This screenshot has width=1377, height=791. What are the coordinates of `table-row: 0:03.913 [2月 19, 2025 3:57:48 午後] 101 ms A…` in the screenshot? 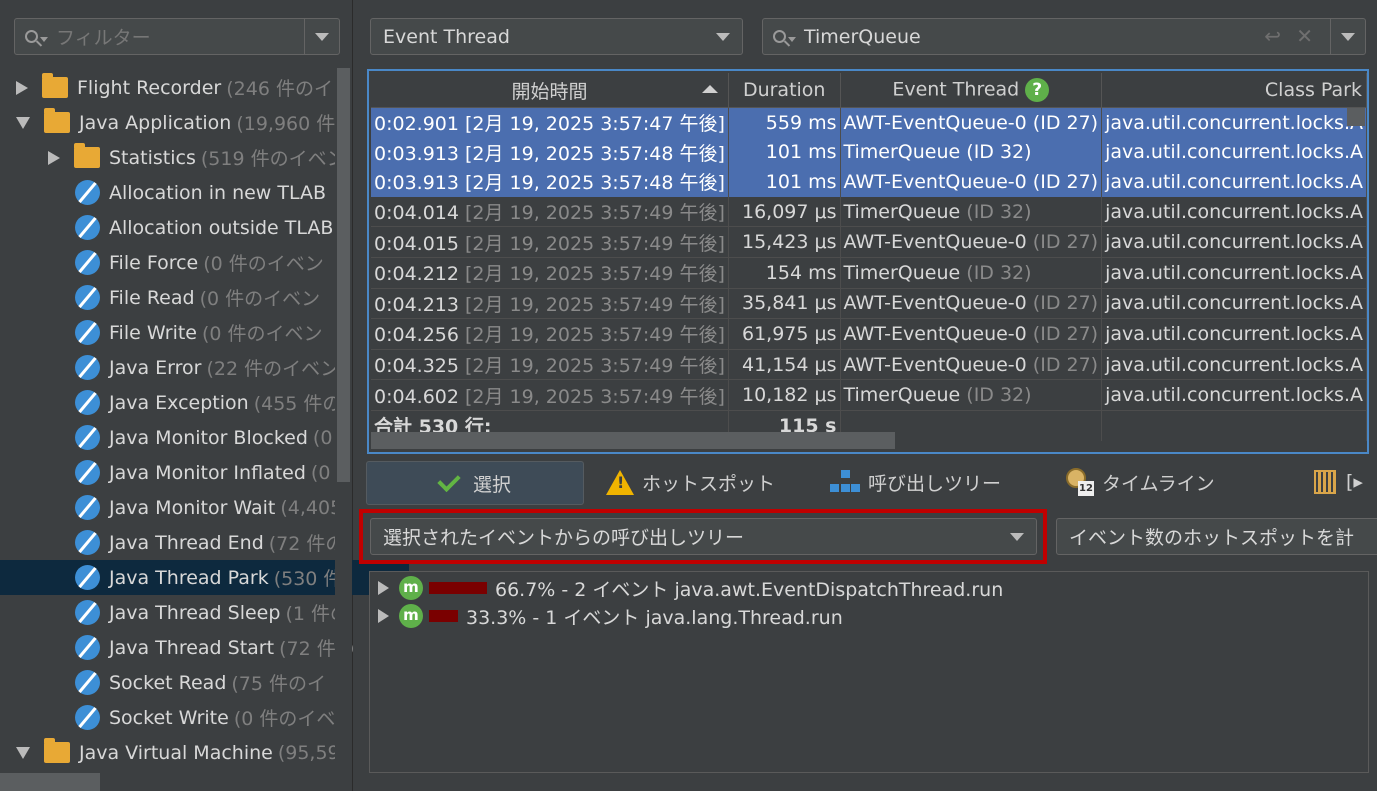 It's located at (869, 182).